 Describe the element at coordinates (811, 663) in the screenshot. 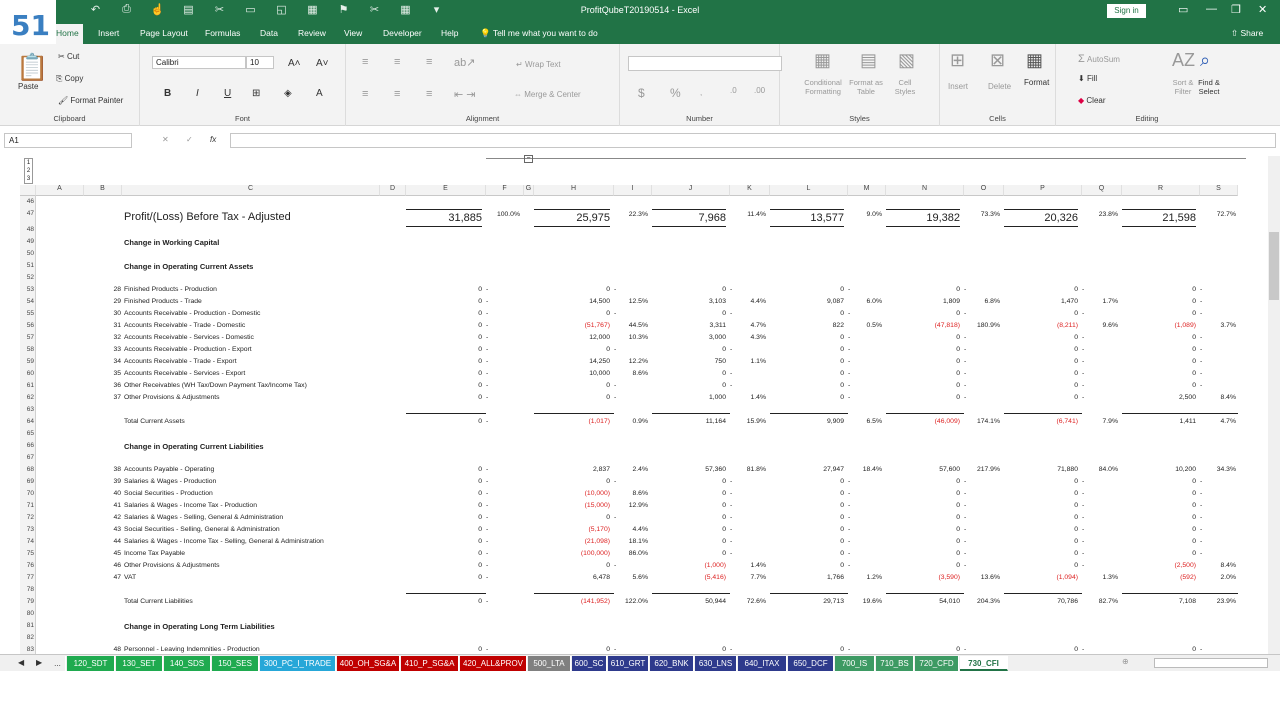

I see `sheet-tab: 650_DCF` at that location.